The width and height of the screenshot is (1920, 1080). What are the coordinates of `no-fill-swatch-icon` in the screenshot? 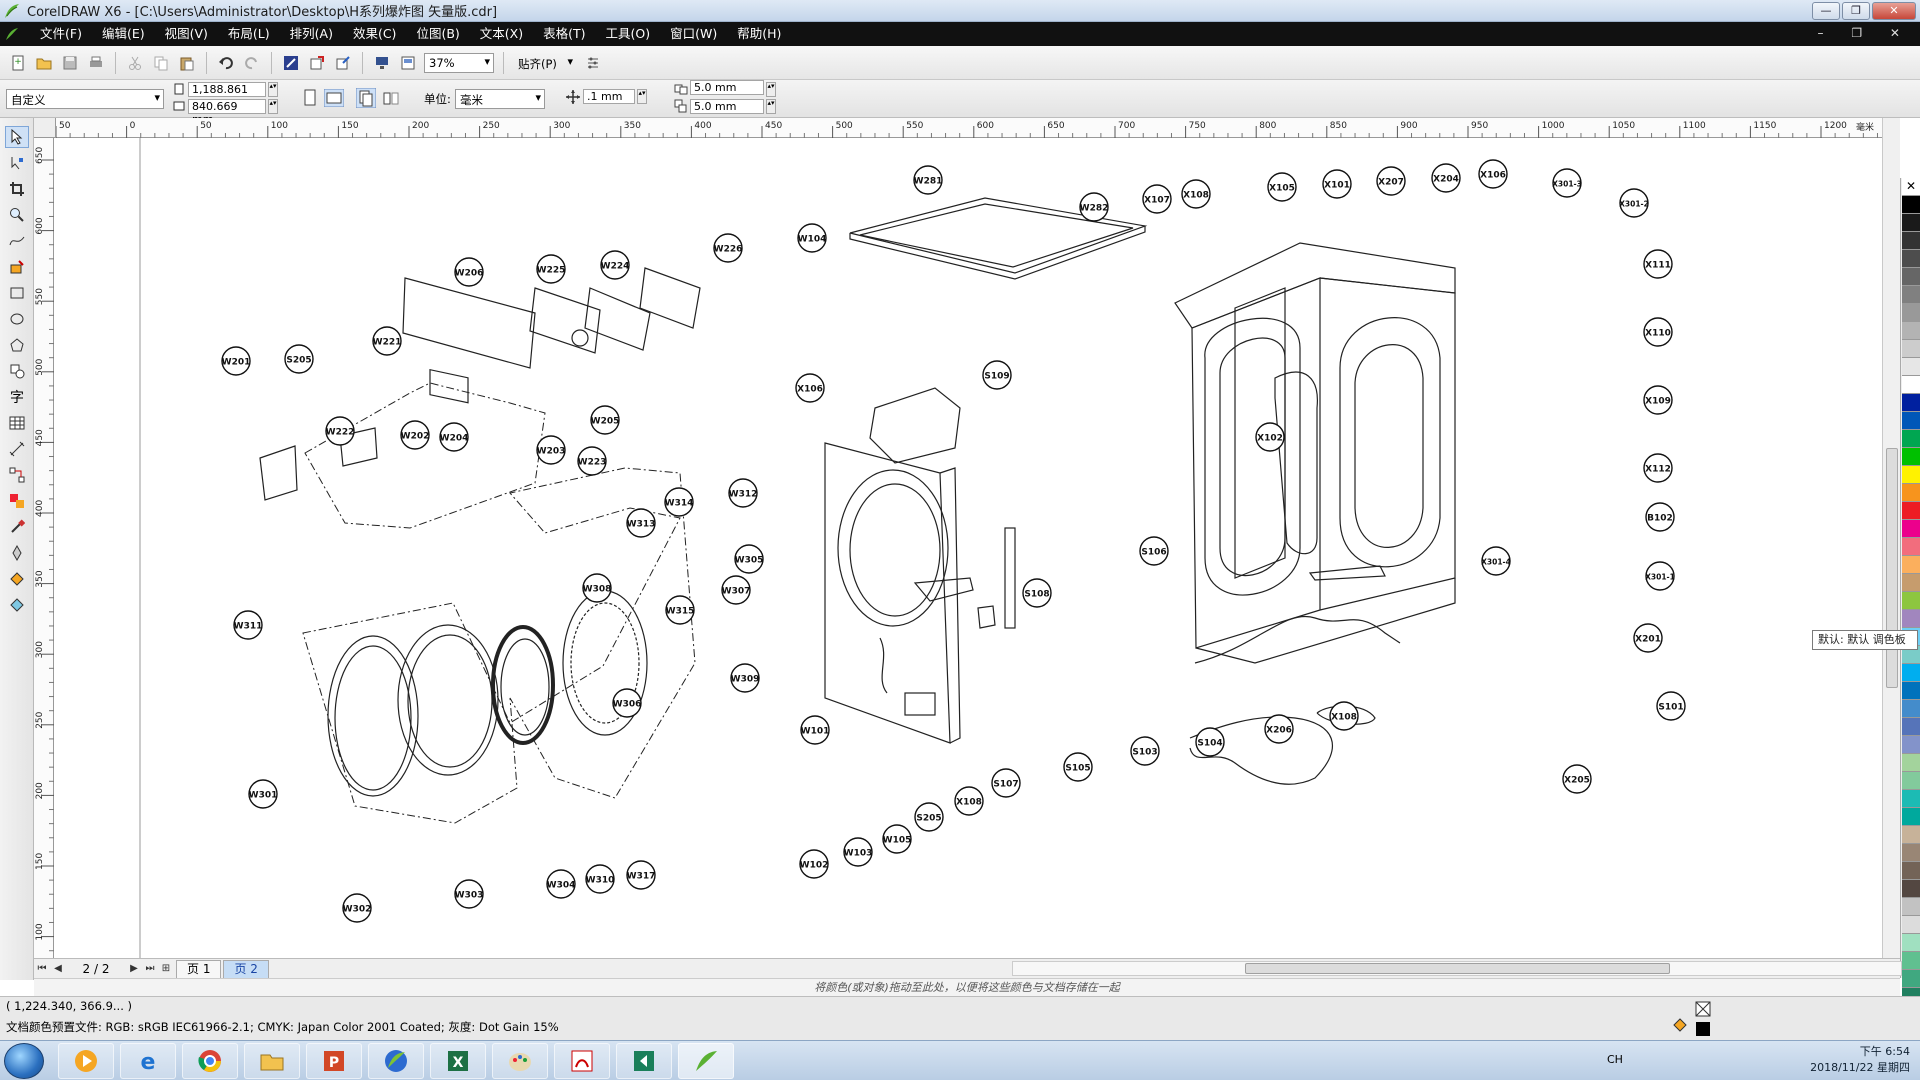 It's located at (1703, 1009).